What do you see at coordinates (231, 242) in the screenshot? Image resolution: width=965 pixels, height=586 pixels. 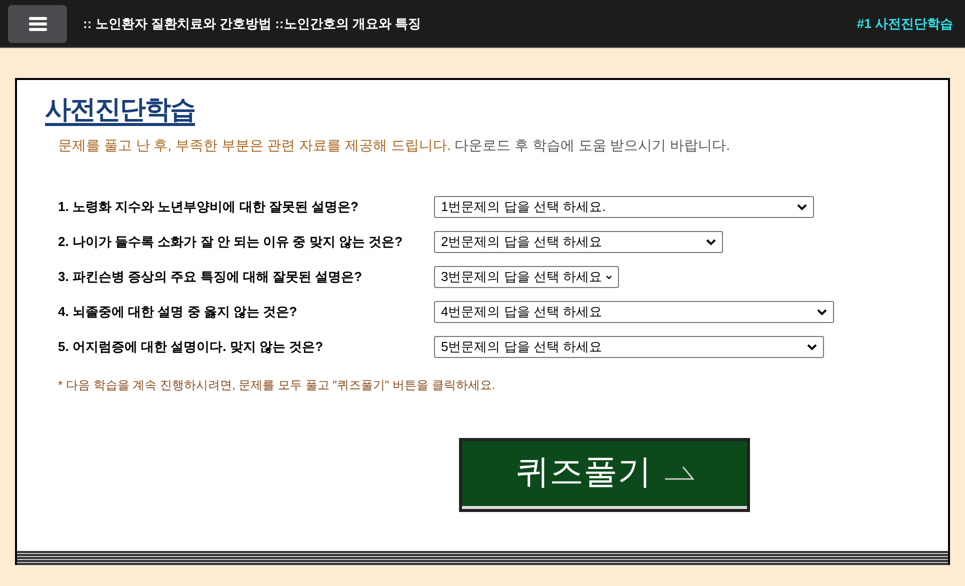 I see `question-text: 2. 나이가 들수록 소화가 잘 안 되는 이유 중 맞지 않는 것은?` at bounding box center [231, 242].